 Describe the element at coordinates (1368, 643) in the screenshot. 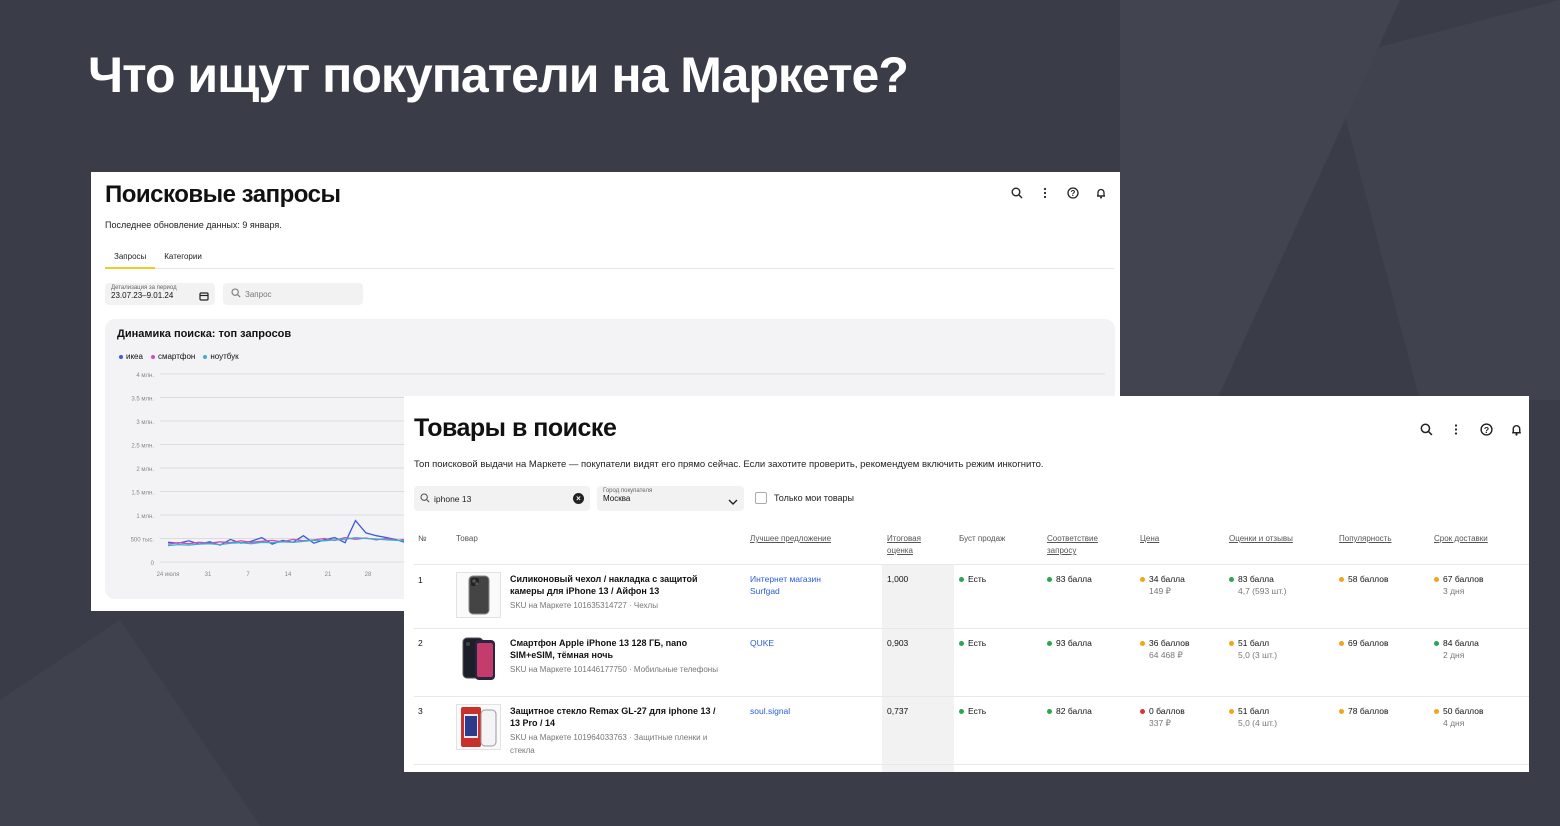

I see `popularity-value: 69 баллов` at that location.